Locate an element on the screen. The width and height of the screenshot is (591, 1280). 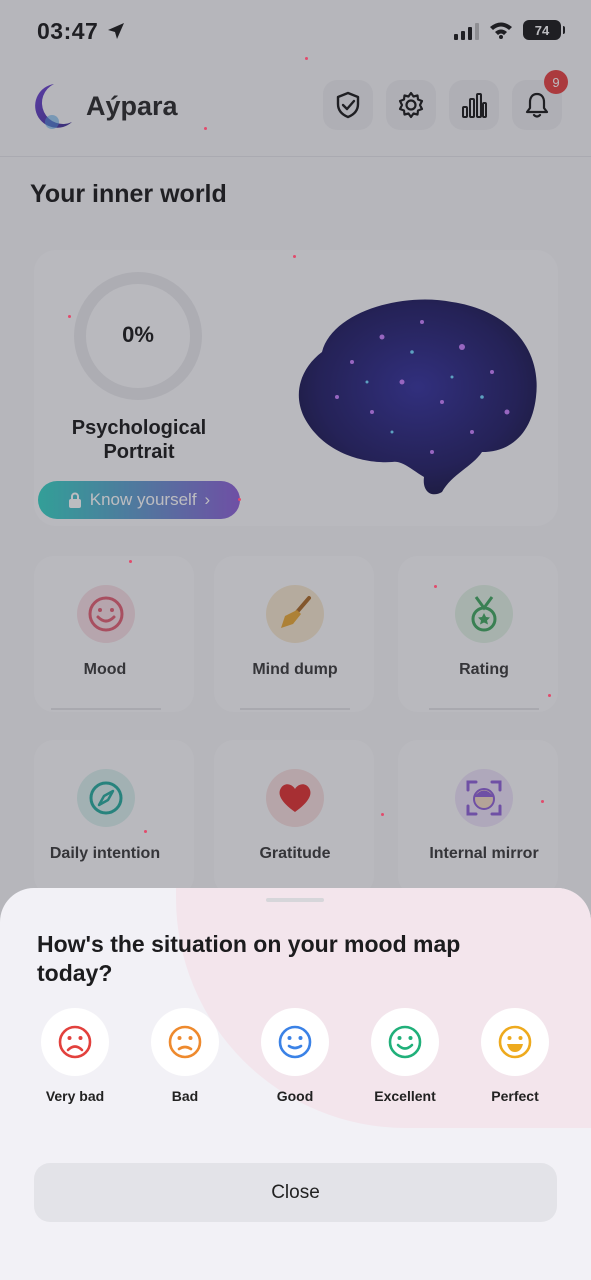
sad-face-icon is located at coordinates (185, 1042).